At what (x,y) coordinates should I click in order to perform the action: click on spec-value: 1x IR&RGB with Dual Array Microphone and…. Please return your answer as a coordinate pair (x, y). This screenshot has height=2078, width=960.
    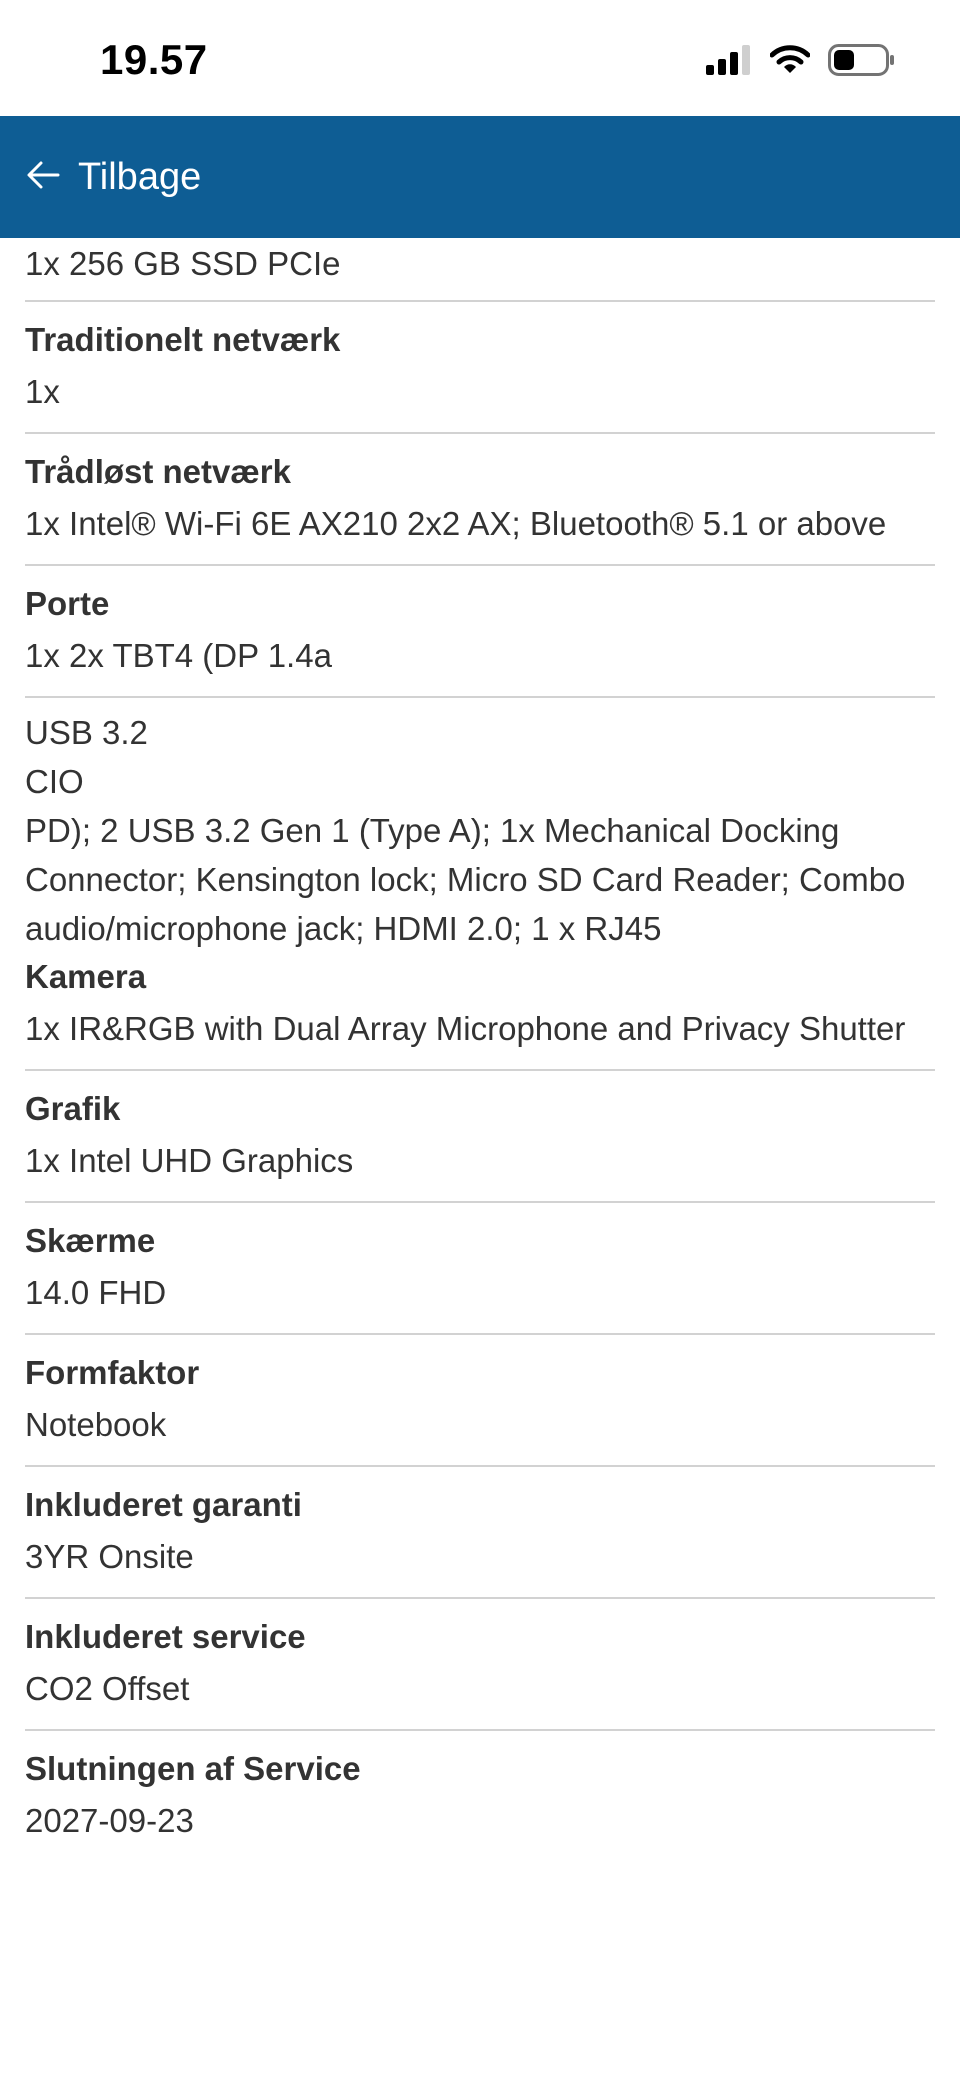
    Looking at the image, I should click on (465, 1028).